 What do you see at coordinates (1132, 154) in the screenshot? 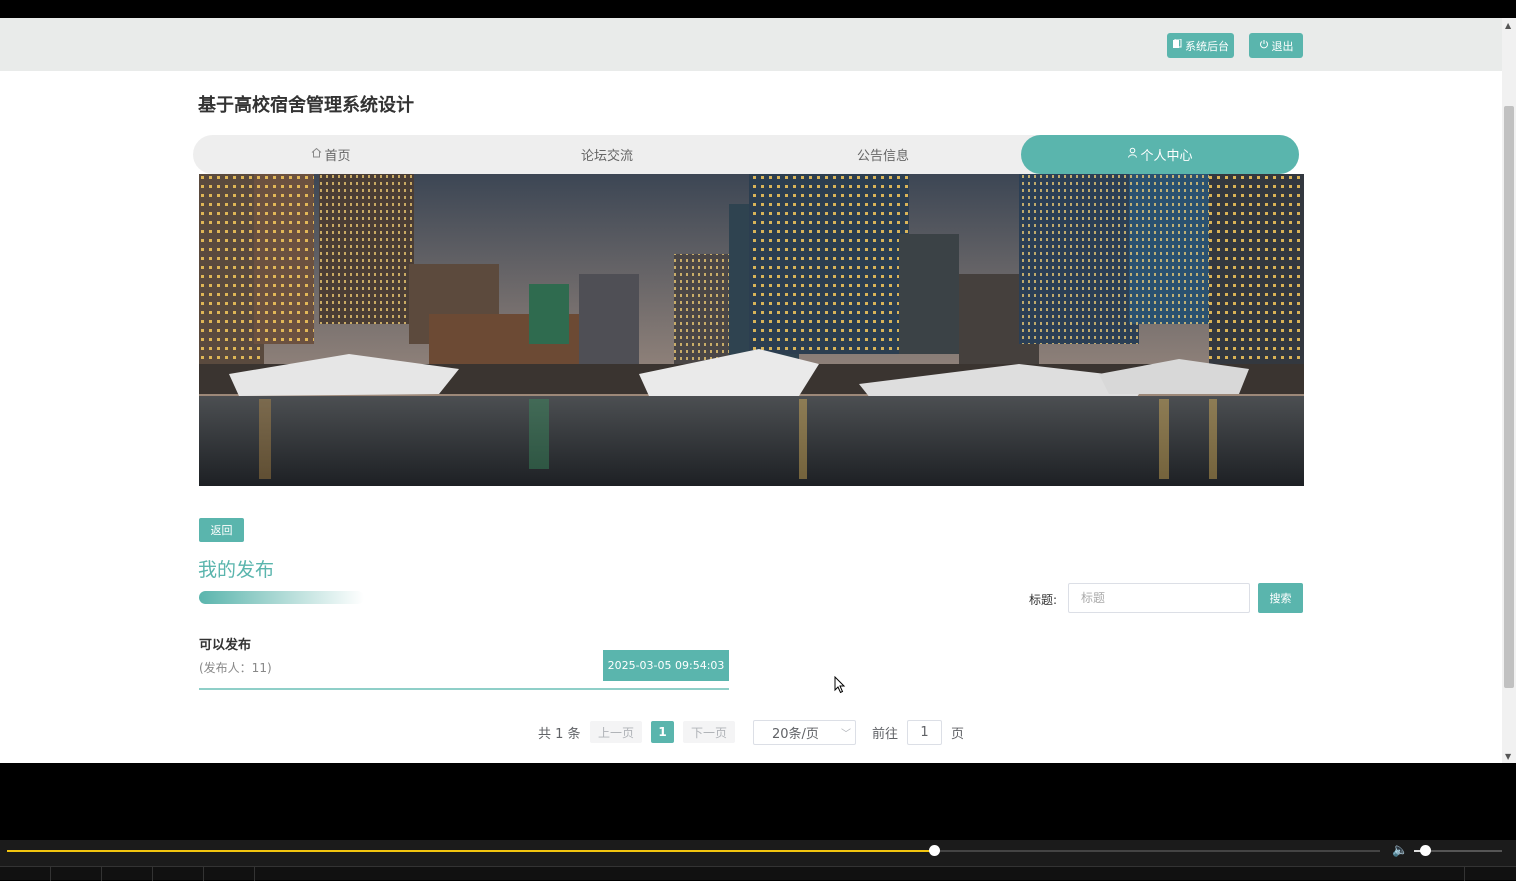
I see `user-icon` at bounding box center [1132, 154].